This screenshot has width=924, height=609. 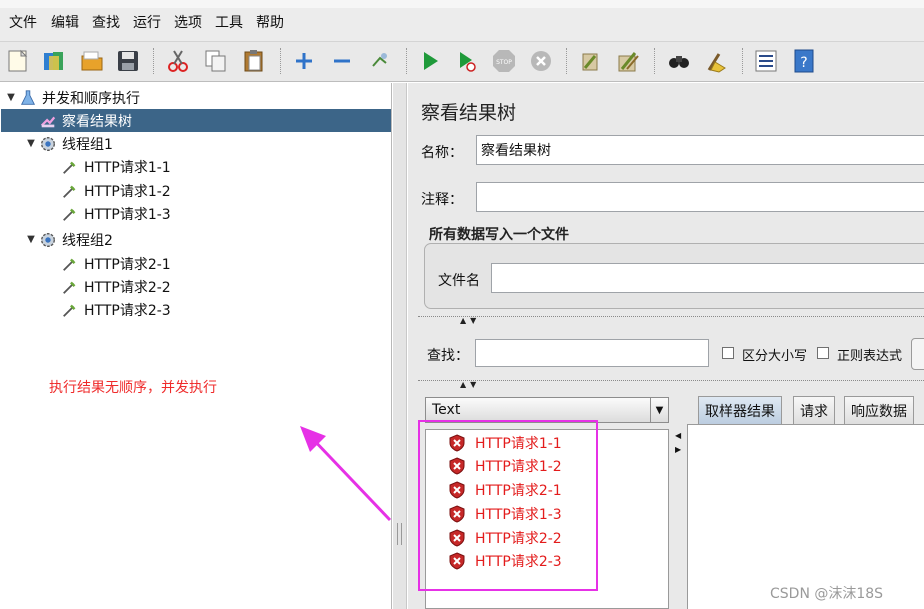 What do you see at coordinates (679, 61) in the screenshot?
I see `search-icon` at bounding box center [679, 61].